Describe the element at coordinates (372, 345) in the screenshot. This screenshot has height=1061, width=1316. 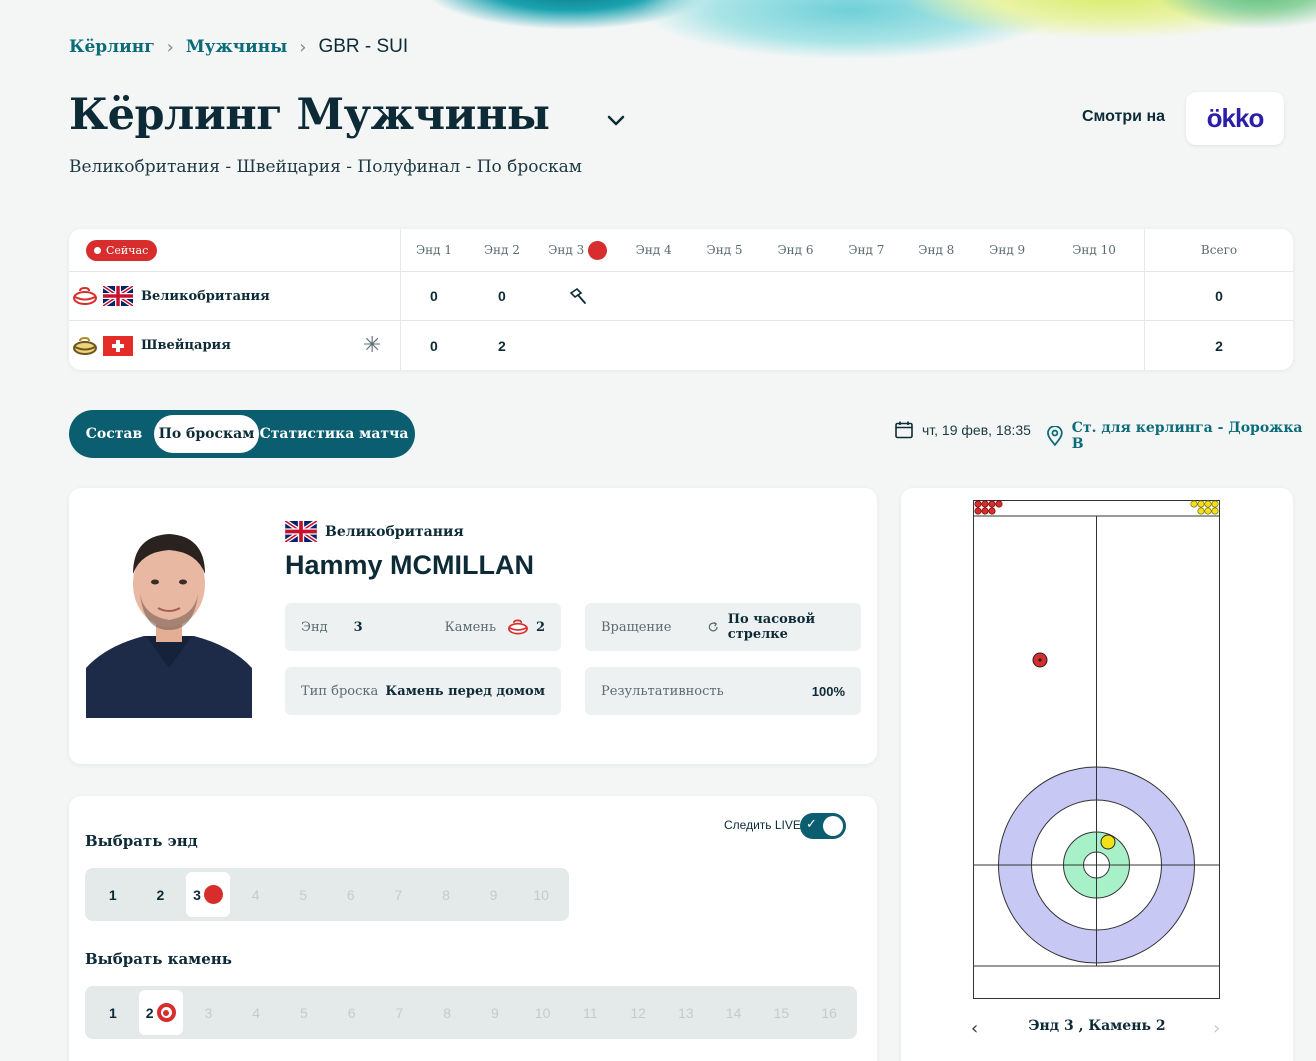
I see `asterisk-icon: ✳` at that location.